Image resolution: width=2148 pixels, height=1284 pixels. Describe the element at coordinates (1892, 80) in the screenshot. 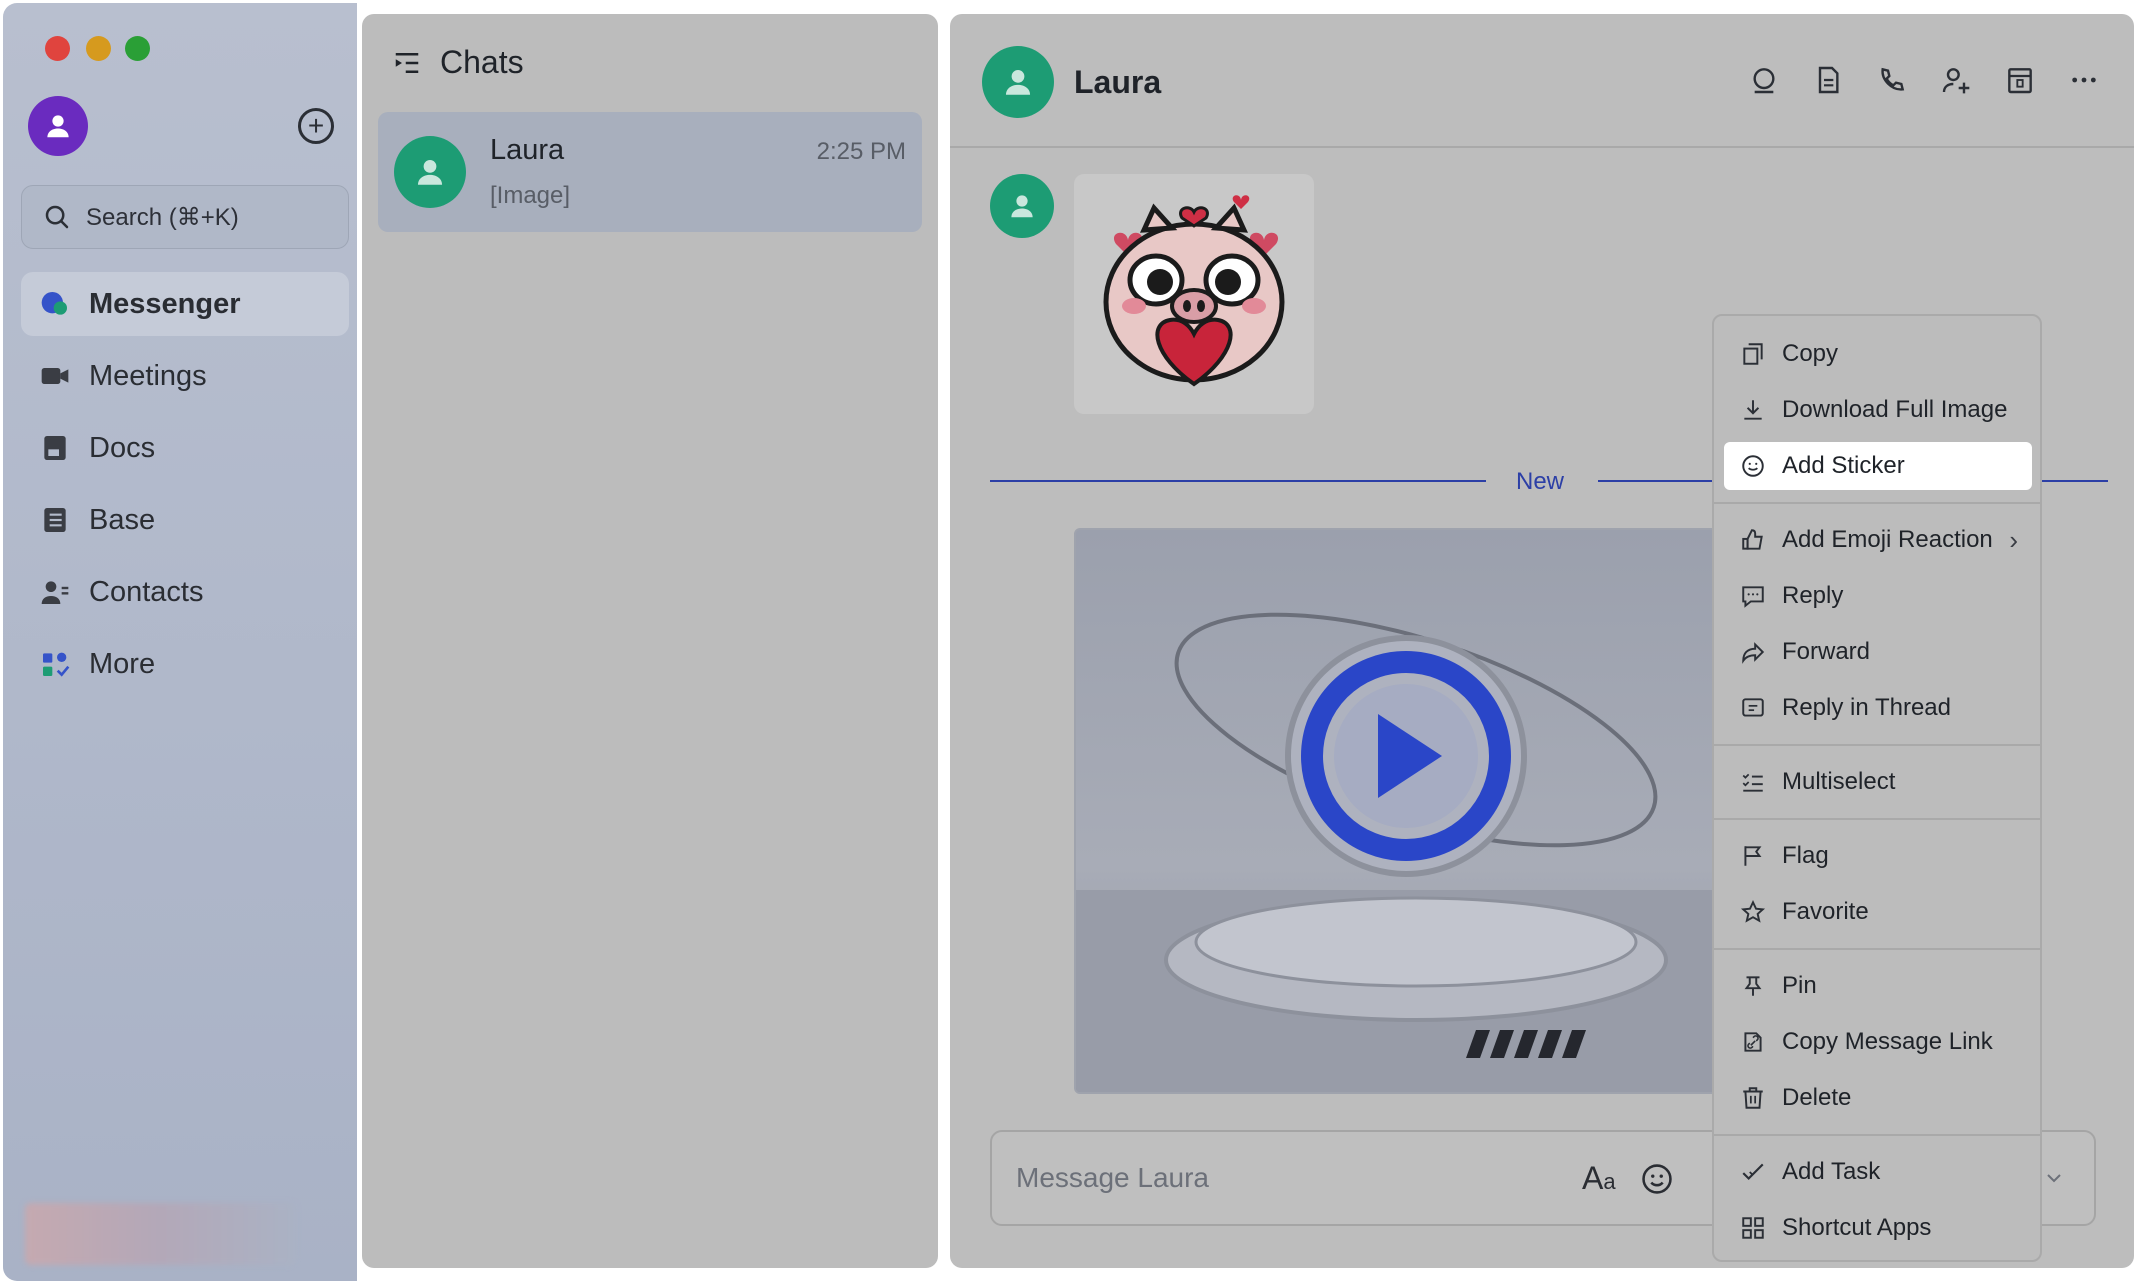

I see `call-icon` at that location.